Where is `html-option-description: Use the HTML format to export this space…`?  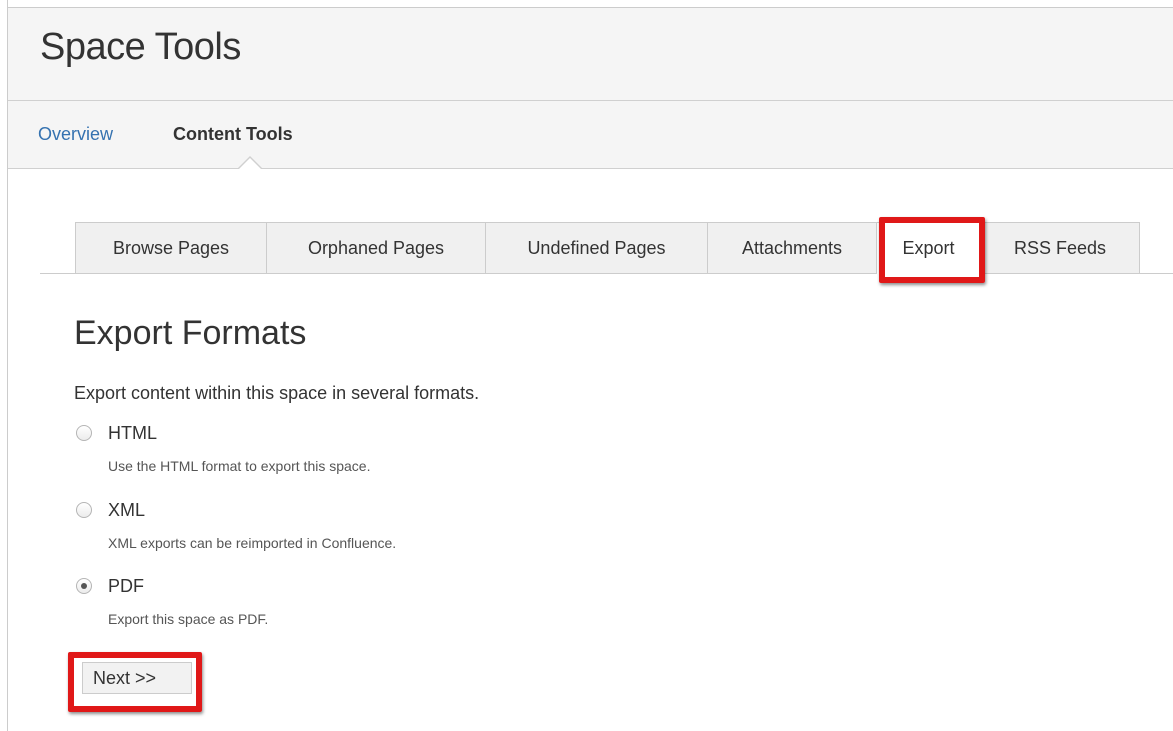 html-option-description: Use the HTML format to export this space… is located at coordinates (239, 466).